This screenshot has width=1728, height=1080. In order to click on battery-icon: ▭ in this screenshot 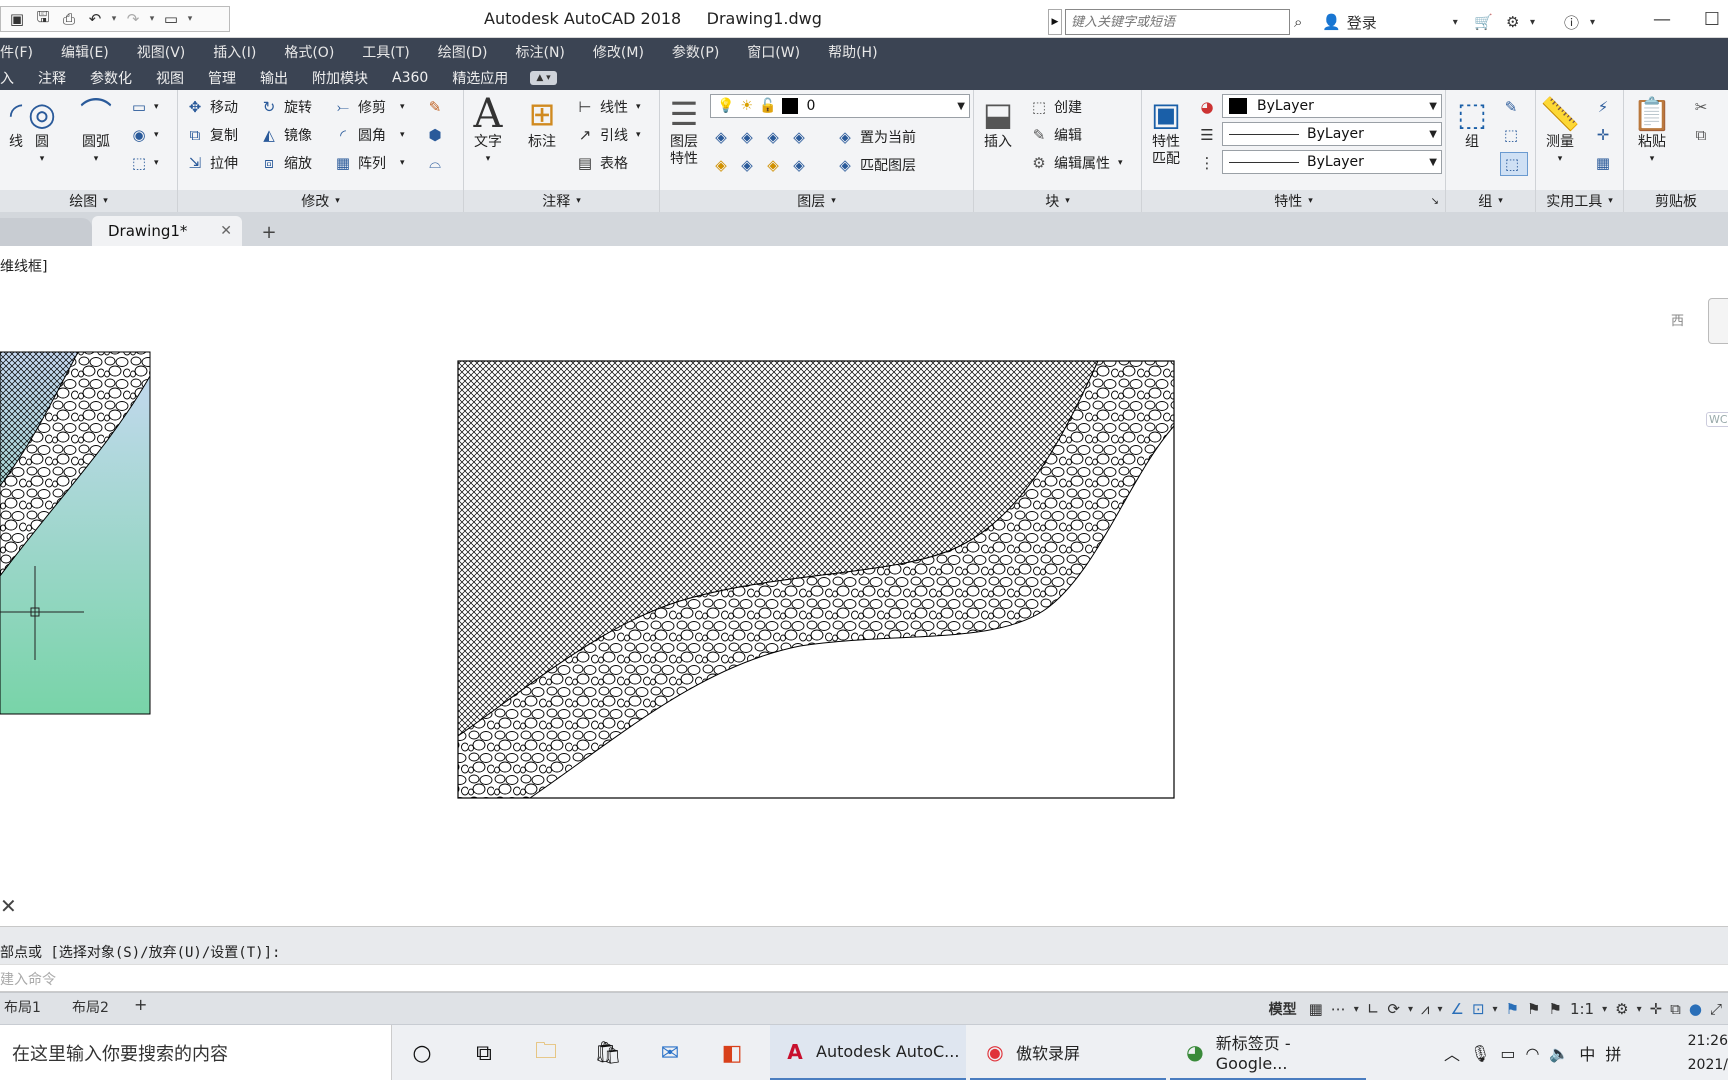, I will do `click(1507, 1053)`.